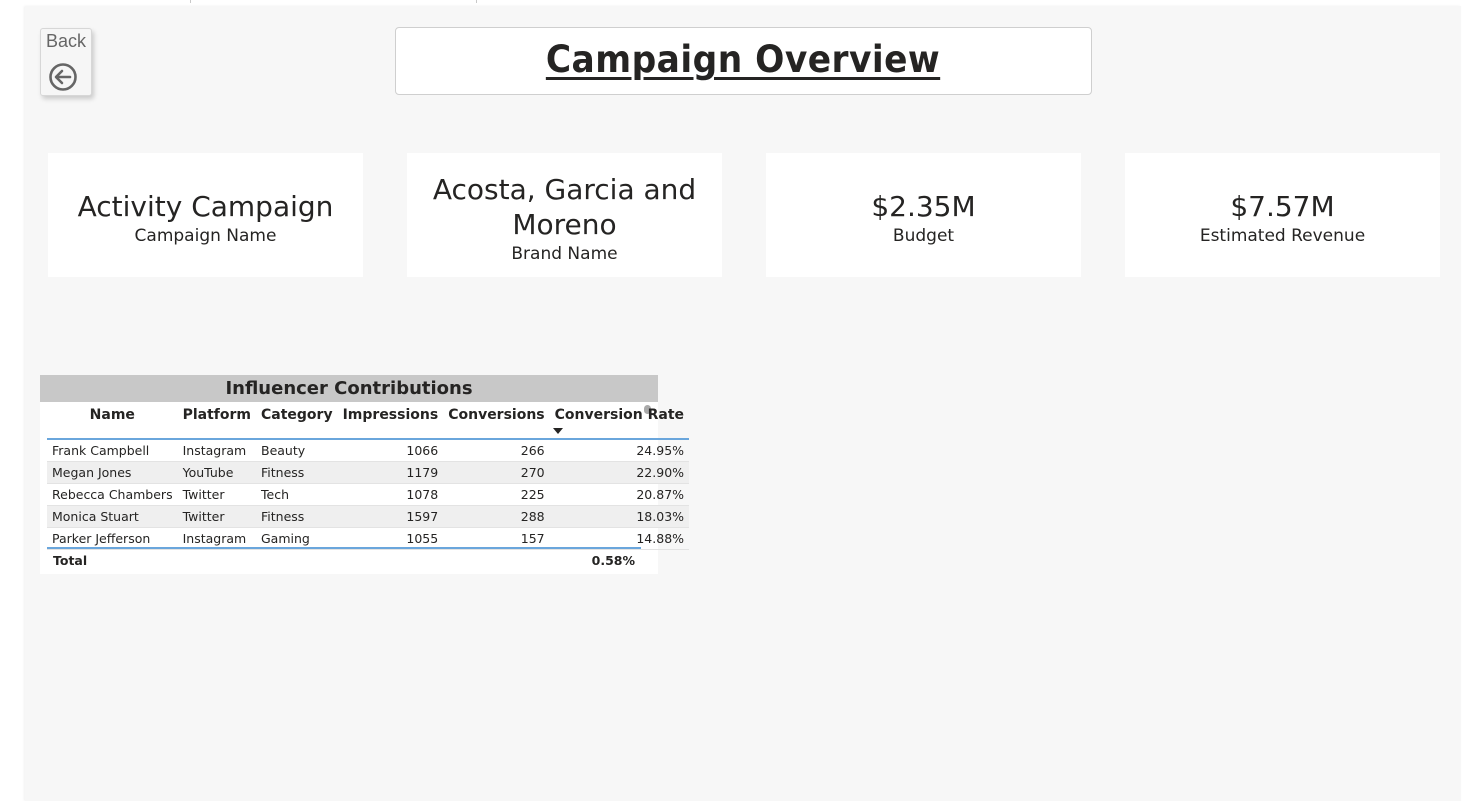 This screenshot has width=1468, height=801. I want to click on sort-descending-icon, so click(557, 431).